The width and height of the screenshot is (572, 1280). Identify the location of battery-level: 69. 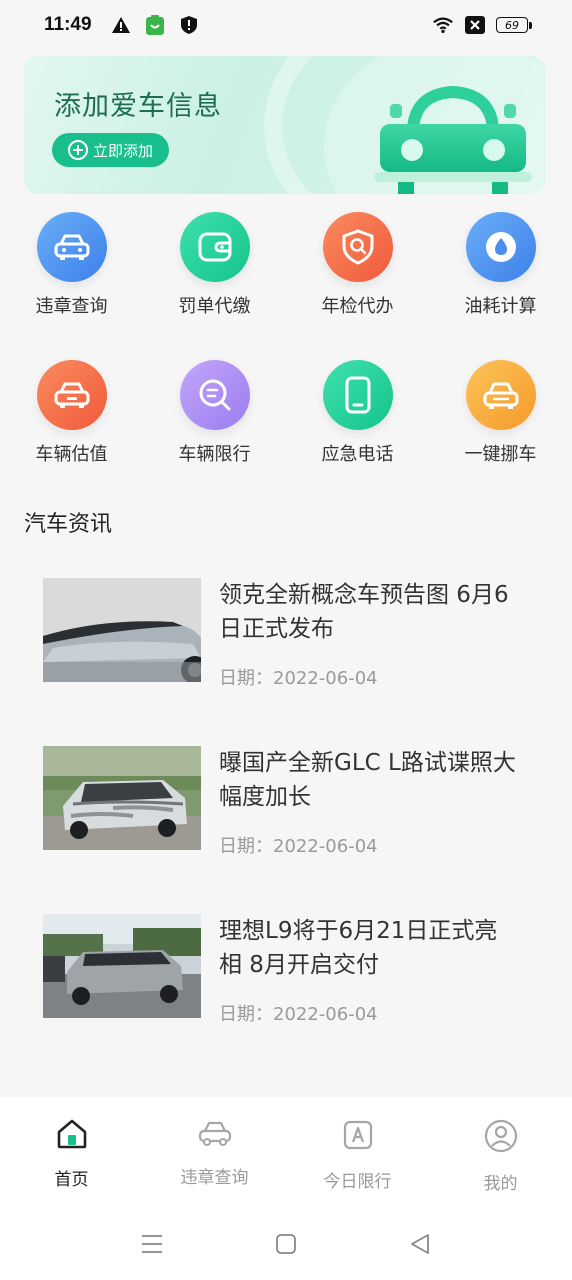
(512, 25).